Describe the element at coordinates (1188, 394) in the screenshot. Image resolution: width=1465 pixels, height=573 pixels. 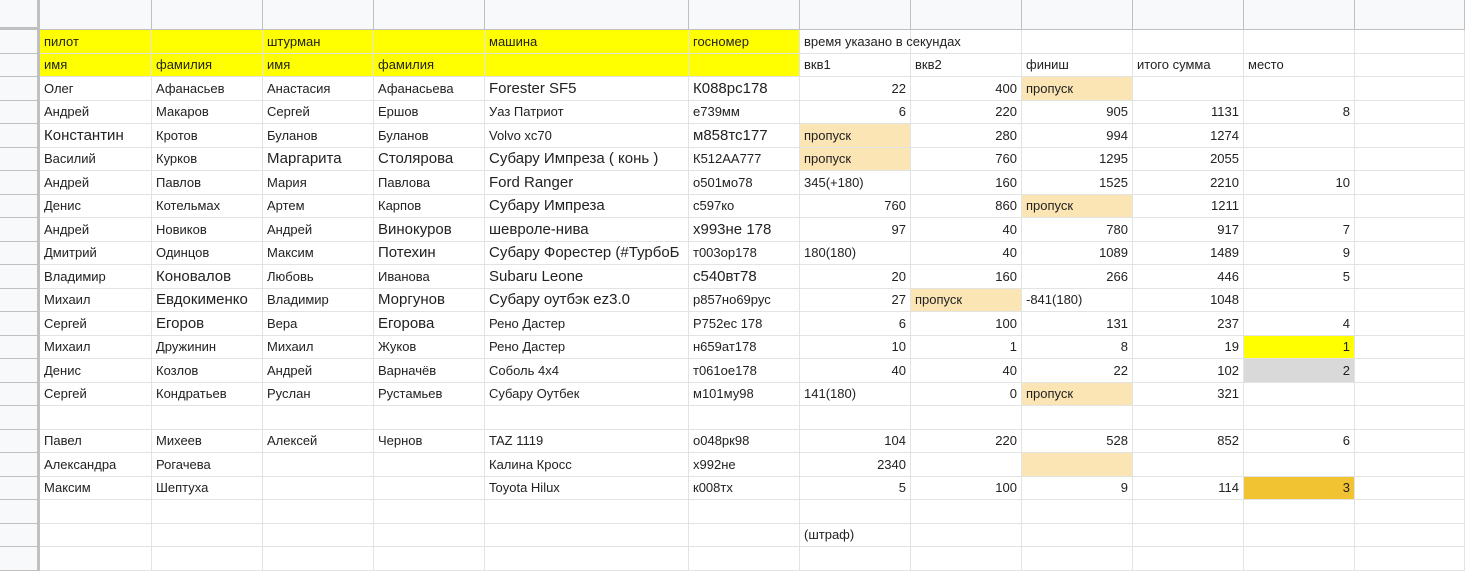
I see `cell-j16: 321` at that location.